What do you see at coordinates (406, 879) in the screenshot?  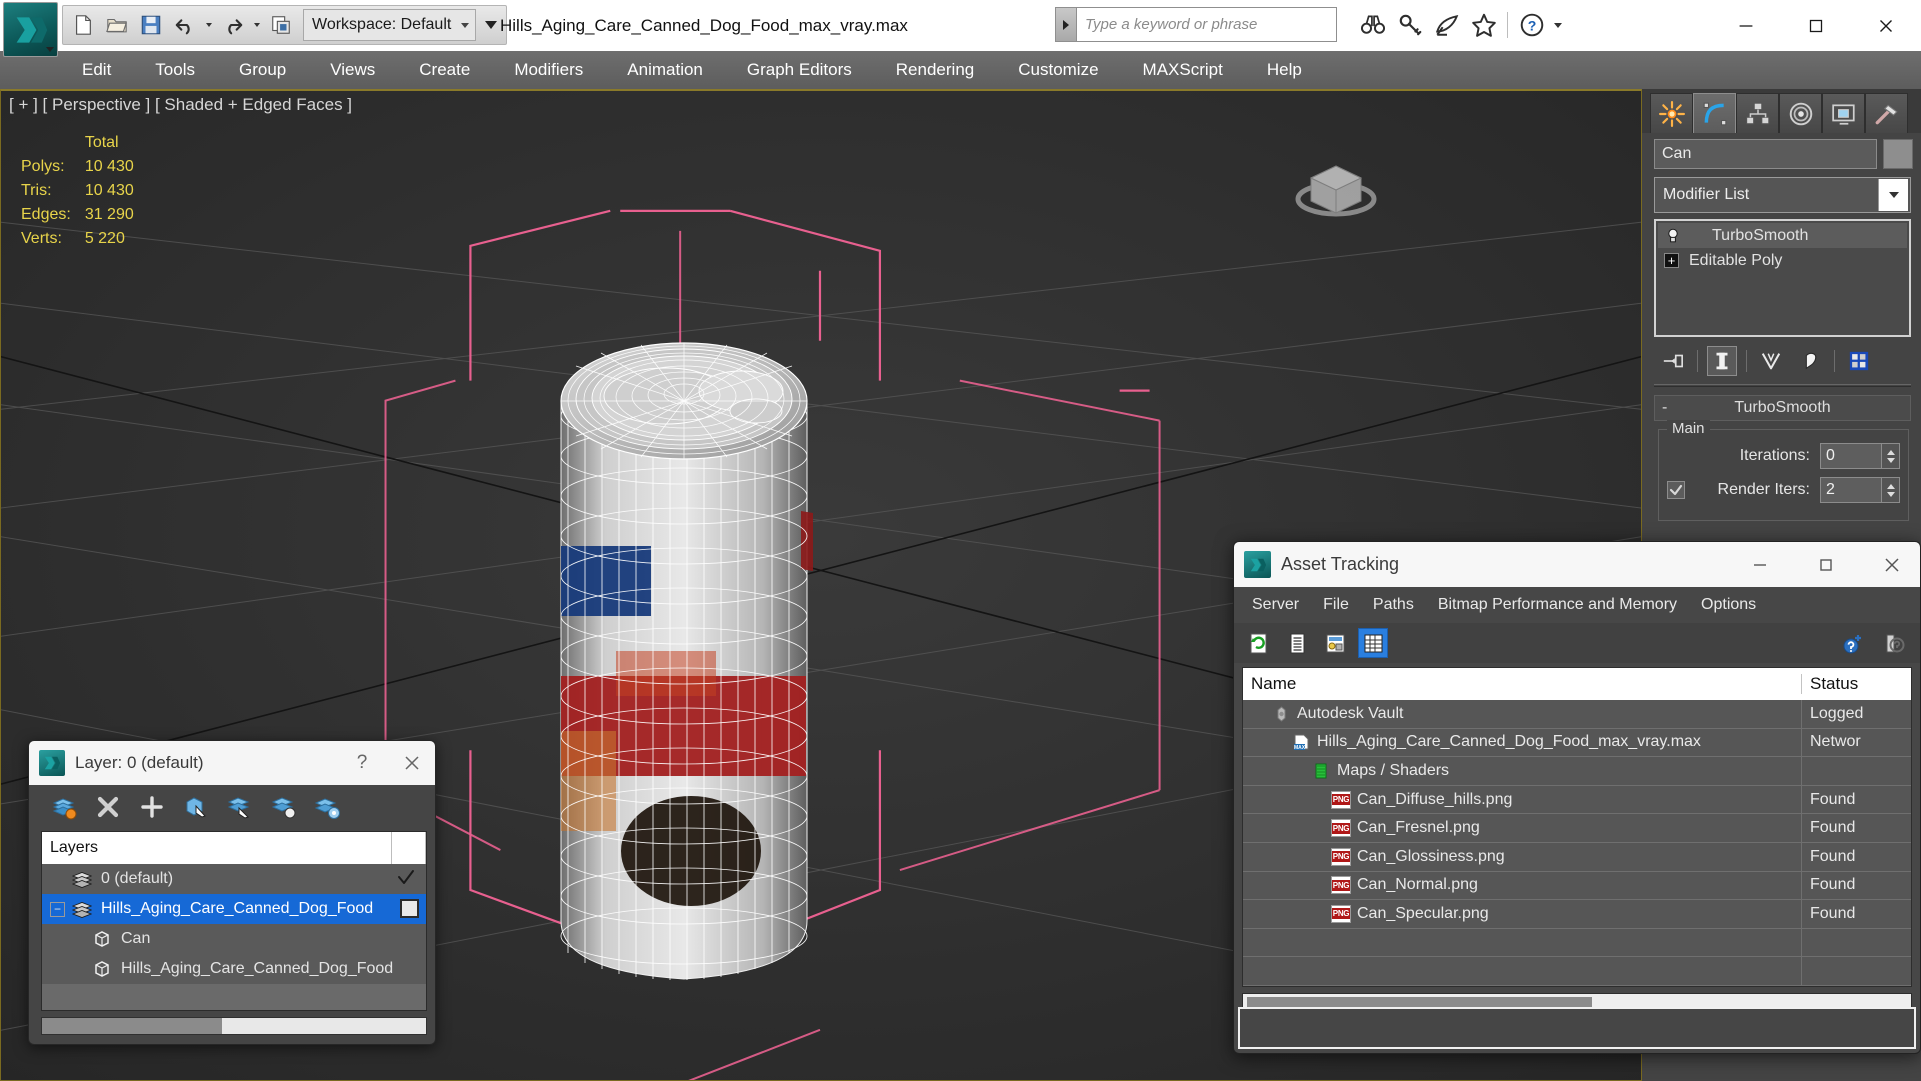 I see `current-layer-check-icon` at bounding box center [406, 879].